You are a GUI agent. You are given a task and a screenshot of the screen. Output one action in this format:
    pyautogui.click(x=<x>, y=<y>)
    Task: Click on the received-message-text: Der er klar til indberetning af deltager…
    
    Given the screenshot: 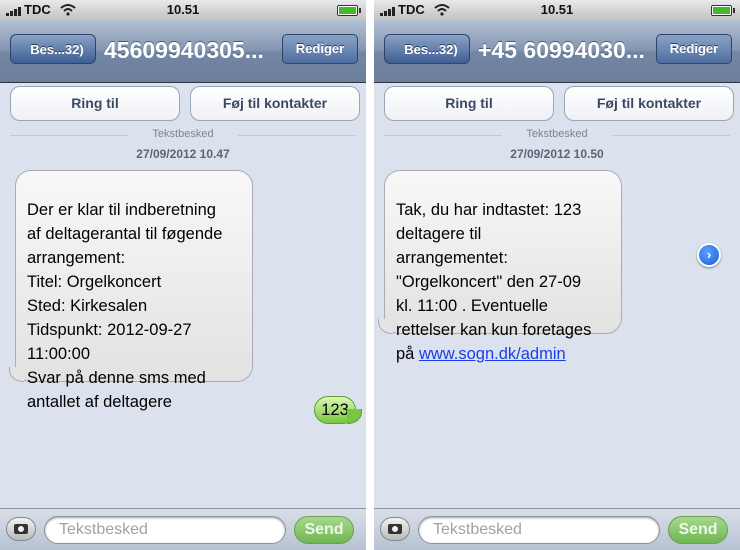 What is the action you would take?
    pyautogui.click(x=125, y=306)
    